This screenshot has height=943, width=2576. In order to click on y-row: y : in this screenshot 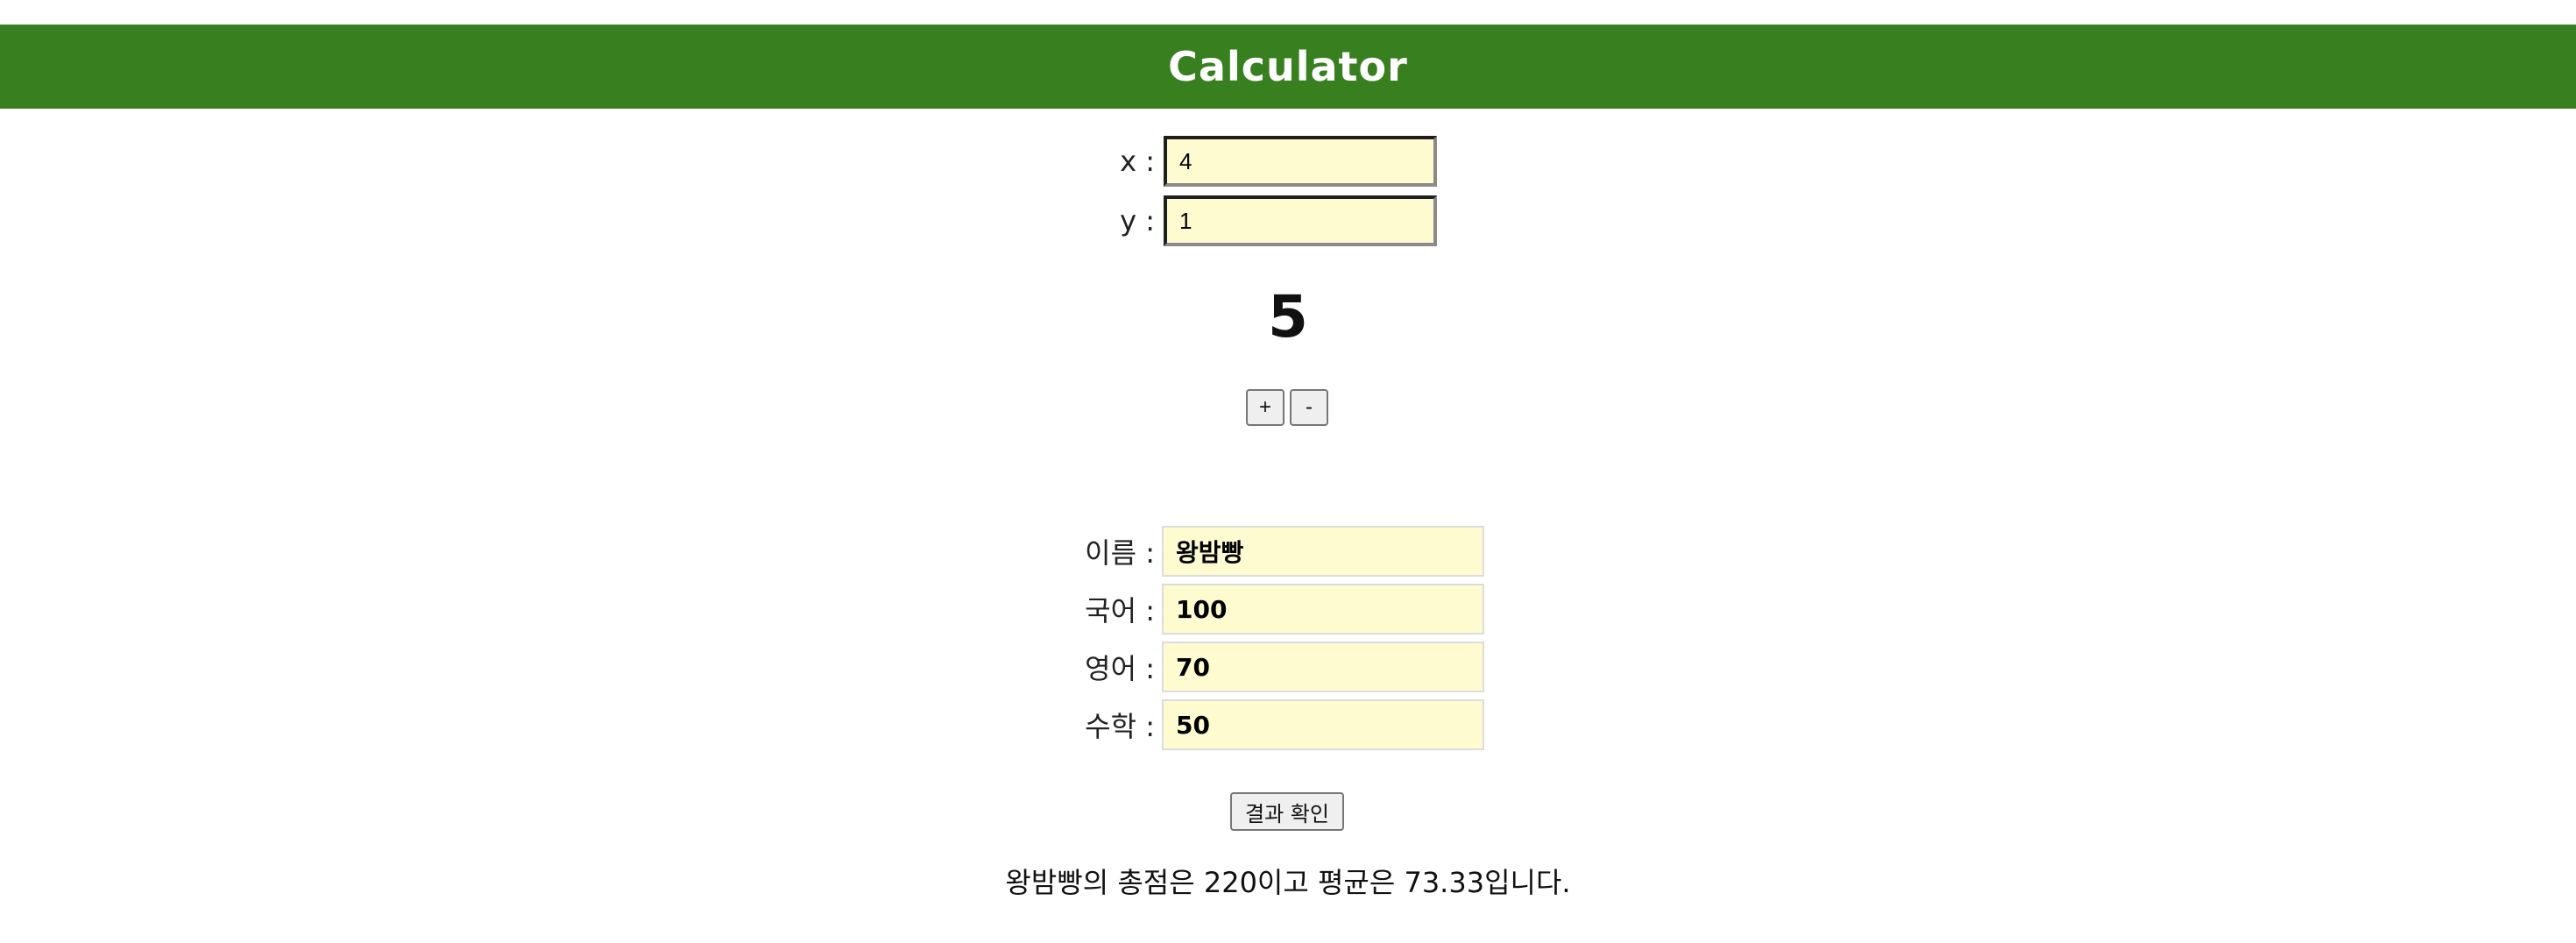, I will do `click(1261, 221)`.